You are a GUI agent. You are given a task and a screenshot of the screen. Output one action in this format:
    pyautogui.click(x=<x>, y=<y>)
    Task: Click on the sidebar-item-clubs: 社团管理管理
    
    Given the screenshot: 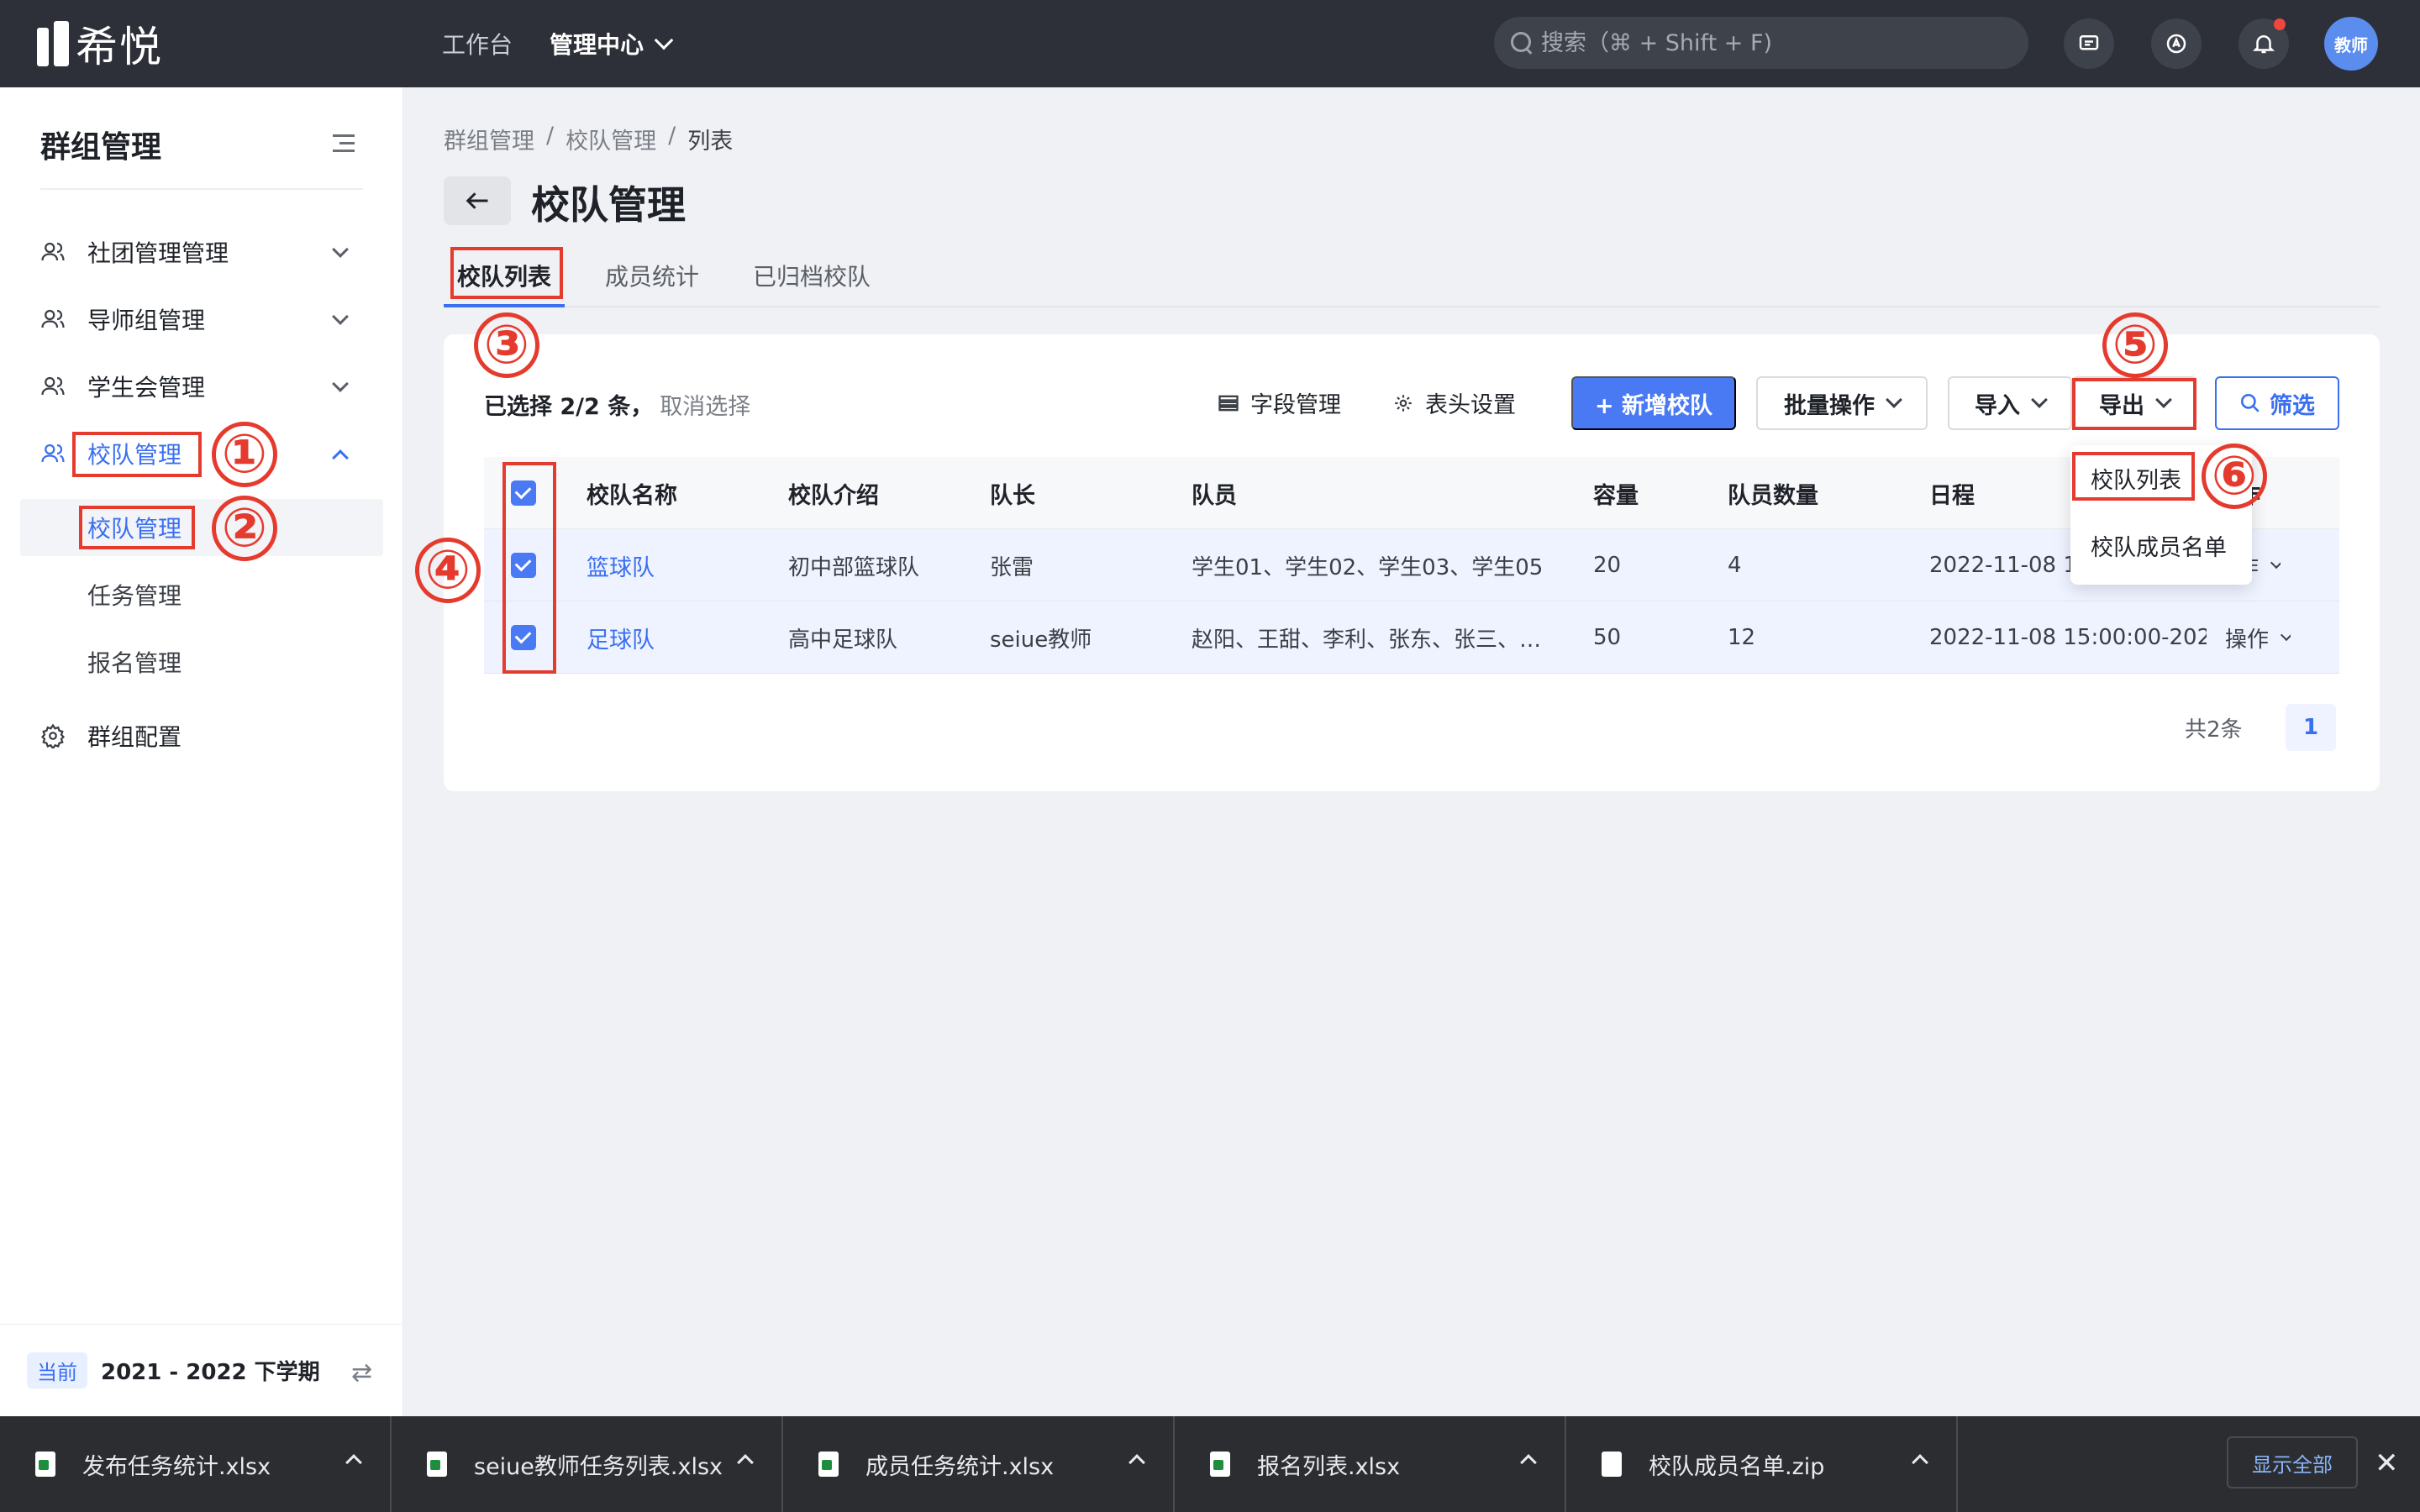 What is the action you would take?
    pyautogui.click(x=202, y=252)
    